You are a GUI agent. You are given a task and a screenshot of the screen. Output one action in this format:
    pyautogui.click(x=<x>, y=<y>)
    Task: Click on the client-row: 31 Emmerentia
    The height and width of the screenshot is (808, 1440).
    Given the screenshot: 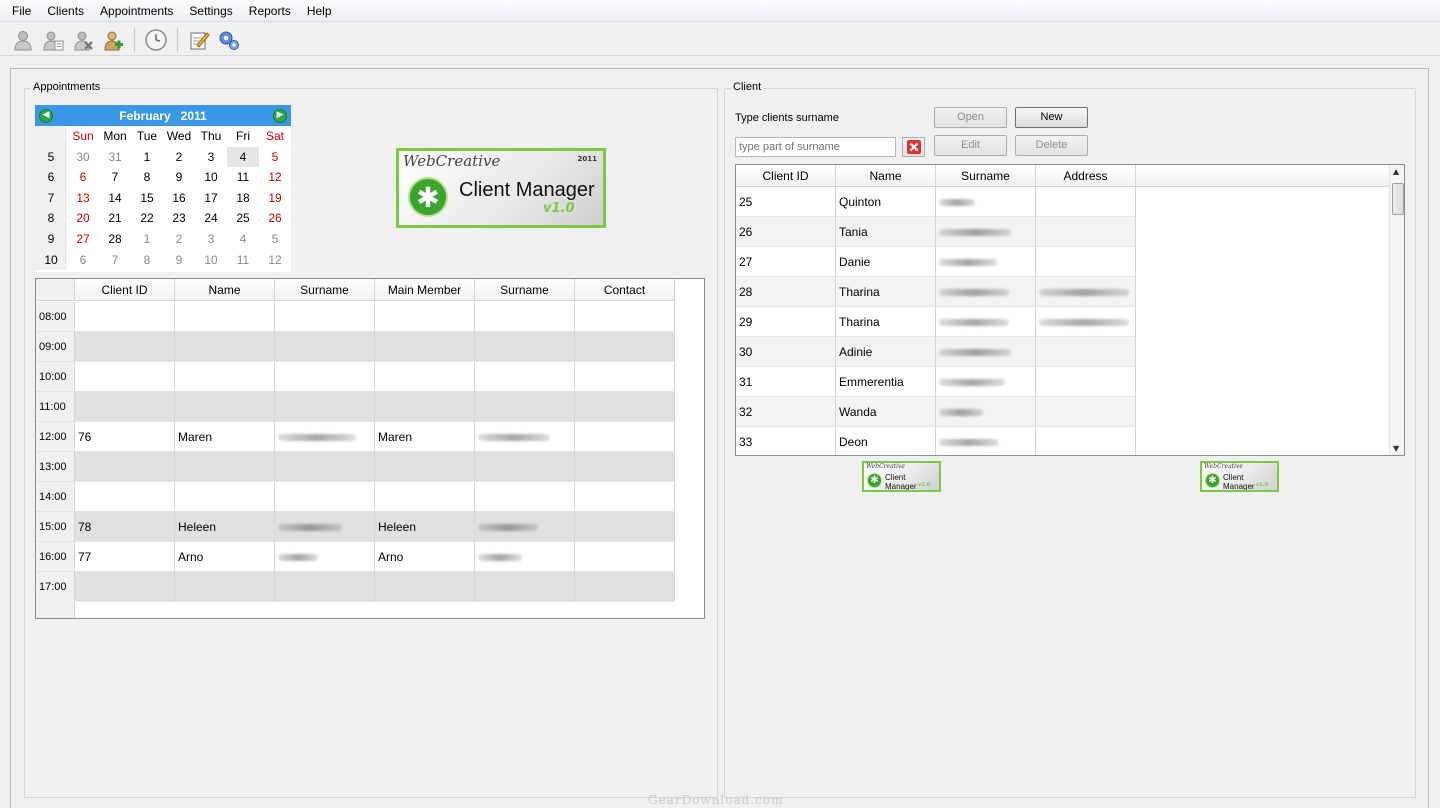 What is the action you would take?
    pyautogui.click(x=936, y=382)
    